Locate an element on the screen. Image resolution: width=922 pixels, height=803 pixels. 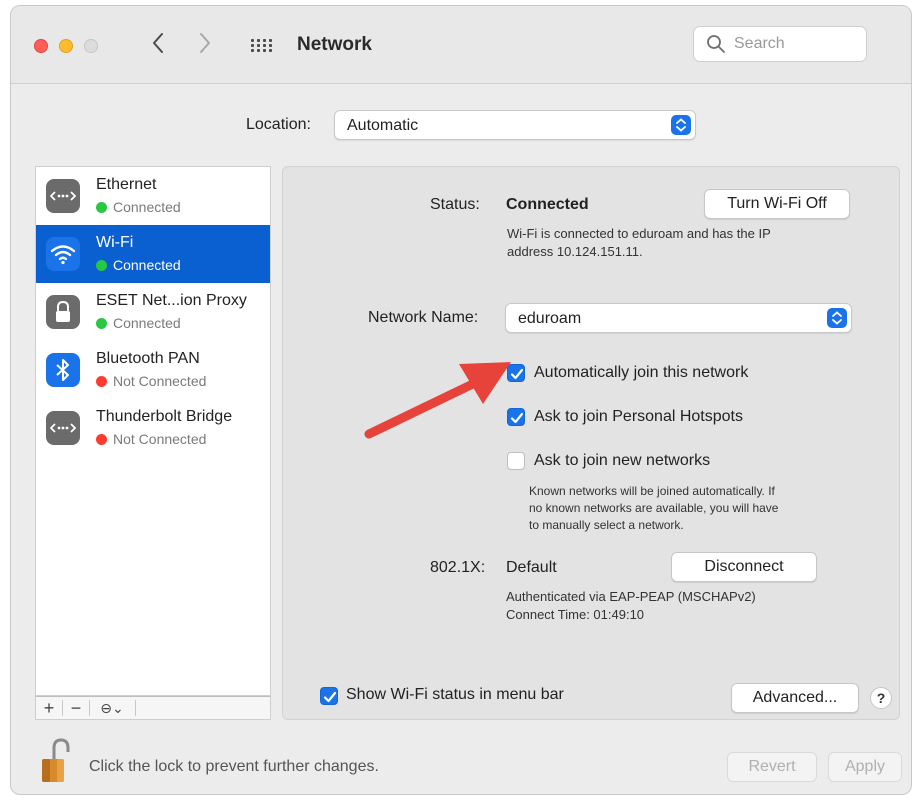
location-select: Automatic is located at coordinates (515, 125).